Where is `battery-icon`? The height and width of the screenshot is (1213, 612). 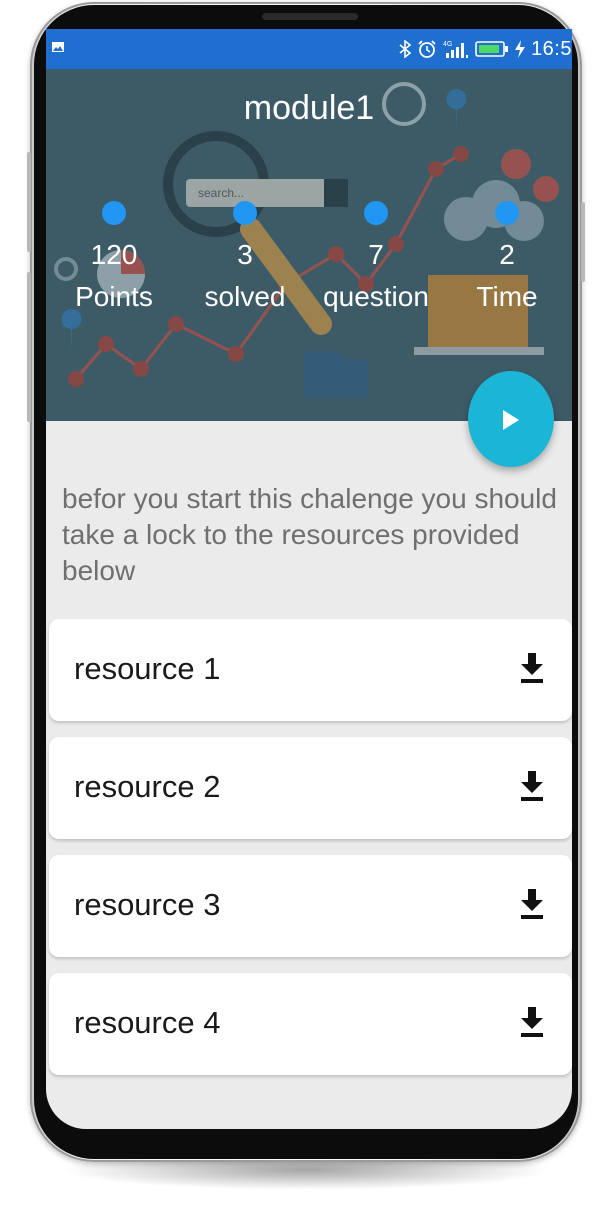
battery-icon is located at coordinates (492, 49).